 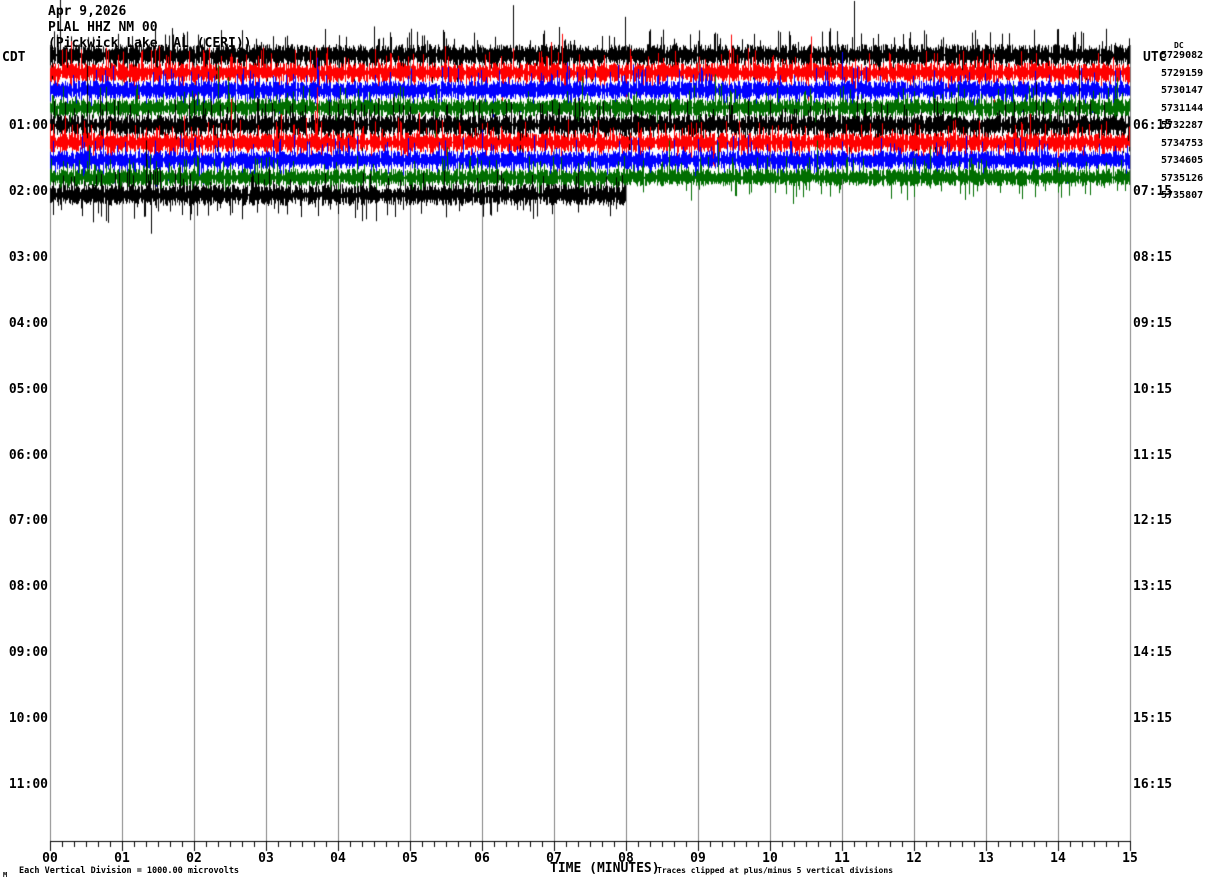 I want to click on header-station: PLAL HHZ NM 00, so click(x=103, y=27).